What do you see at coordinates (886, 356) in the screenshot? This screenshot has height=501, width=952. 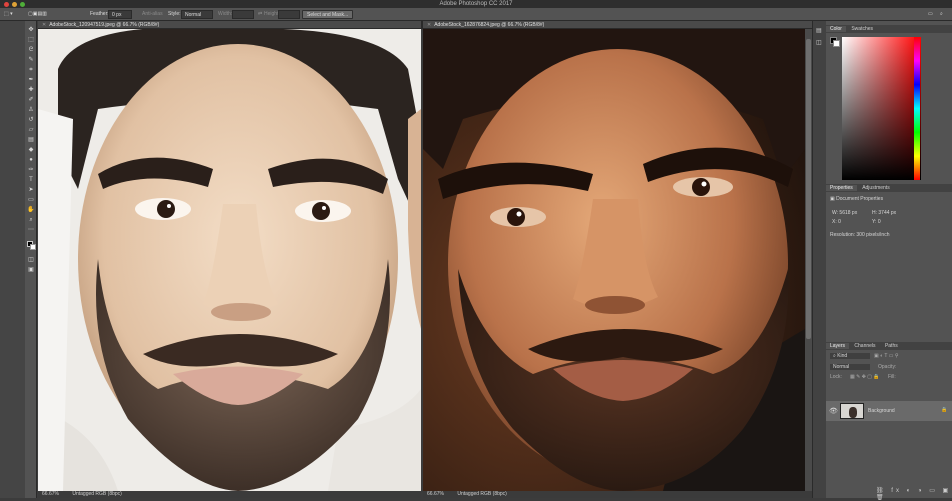 I see `layer-filter-icons: ▣ ◐ T ▭ ⚲` at bounding box center [886, 356].